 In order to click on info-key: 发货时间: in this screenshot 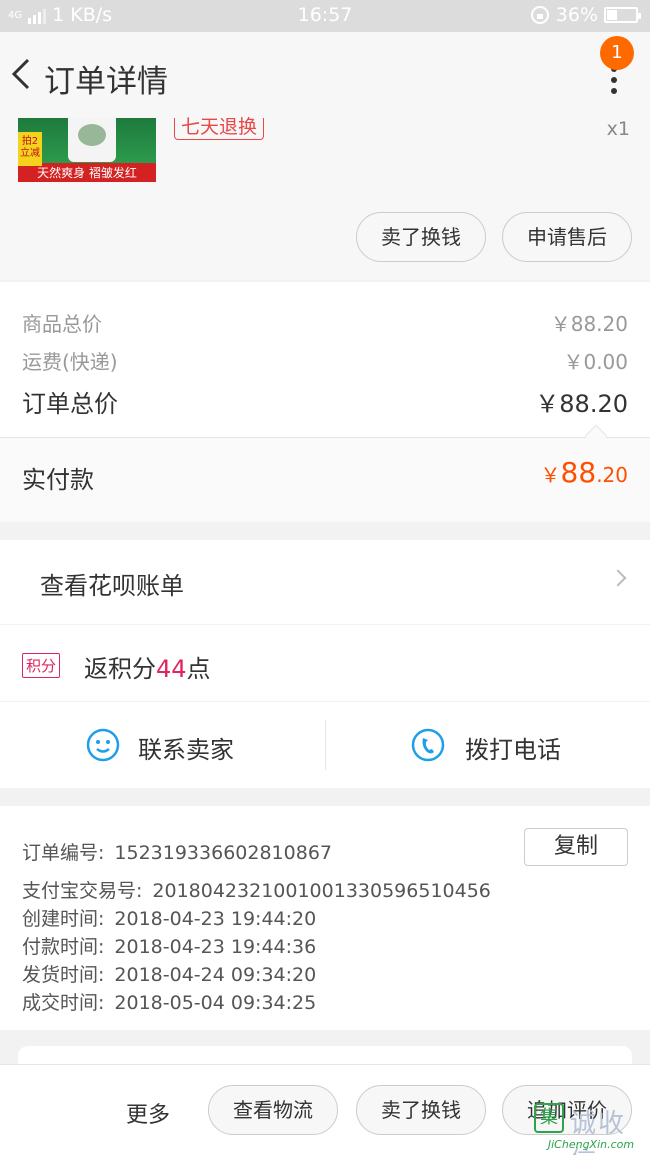, I will do `click(63, 975)`.